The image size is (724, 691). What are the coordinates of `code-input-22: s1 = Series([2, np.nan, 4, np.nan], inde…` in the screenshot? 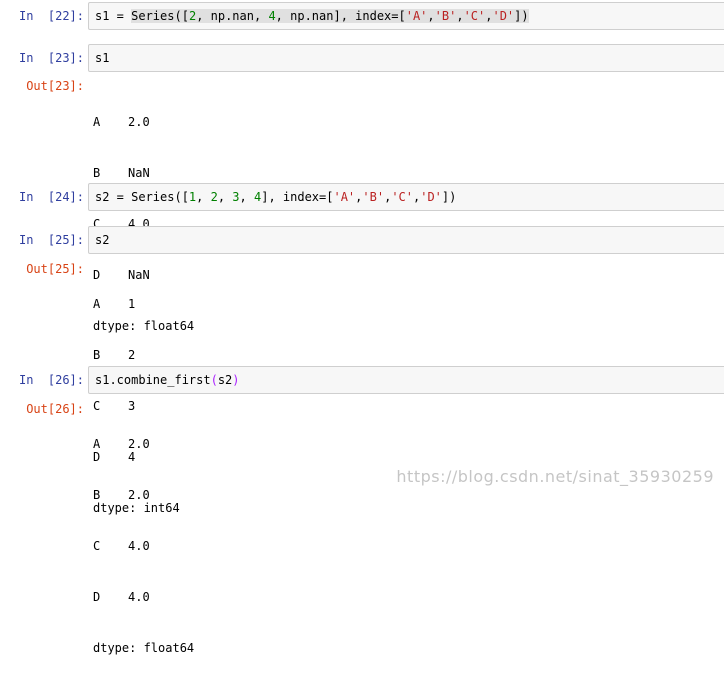 It's located at (406, 16).